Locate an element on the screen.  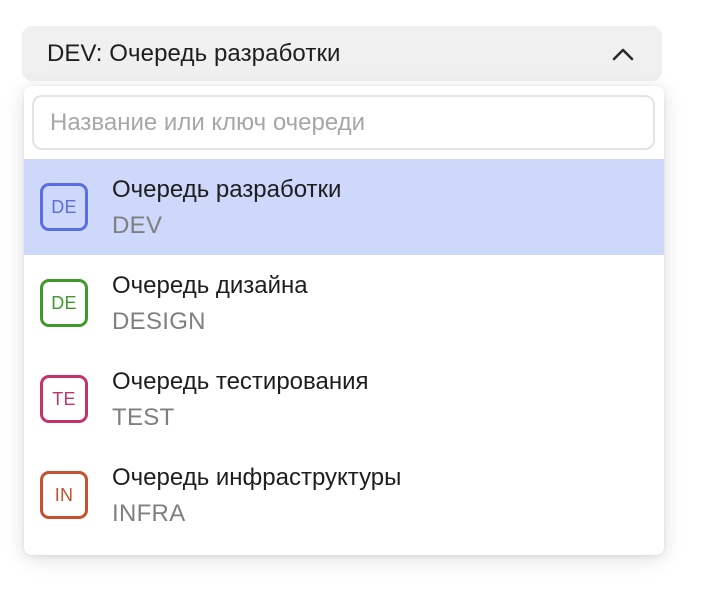
queue-option-name: Очередь инфраструктуры is located at coordinates (257, 477).